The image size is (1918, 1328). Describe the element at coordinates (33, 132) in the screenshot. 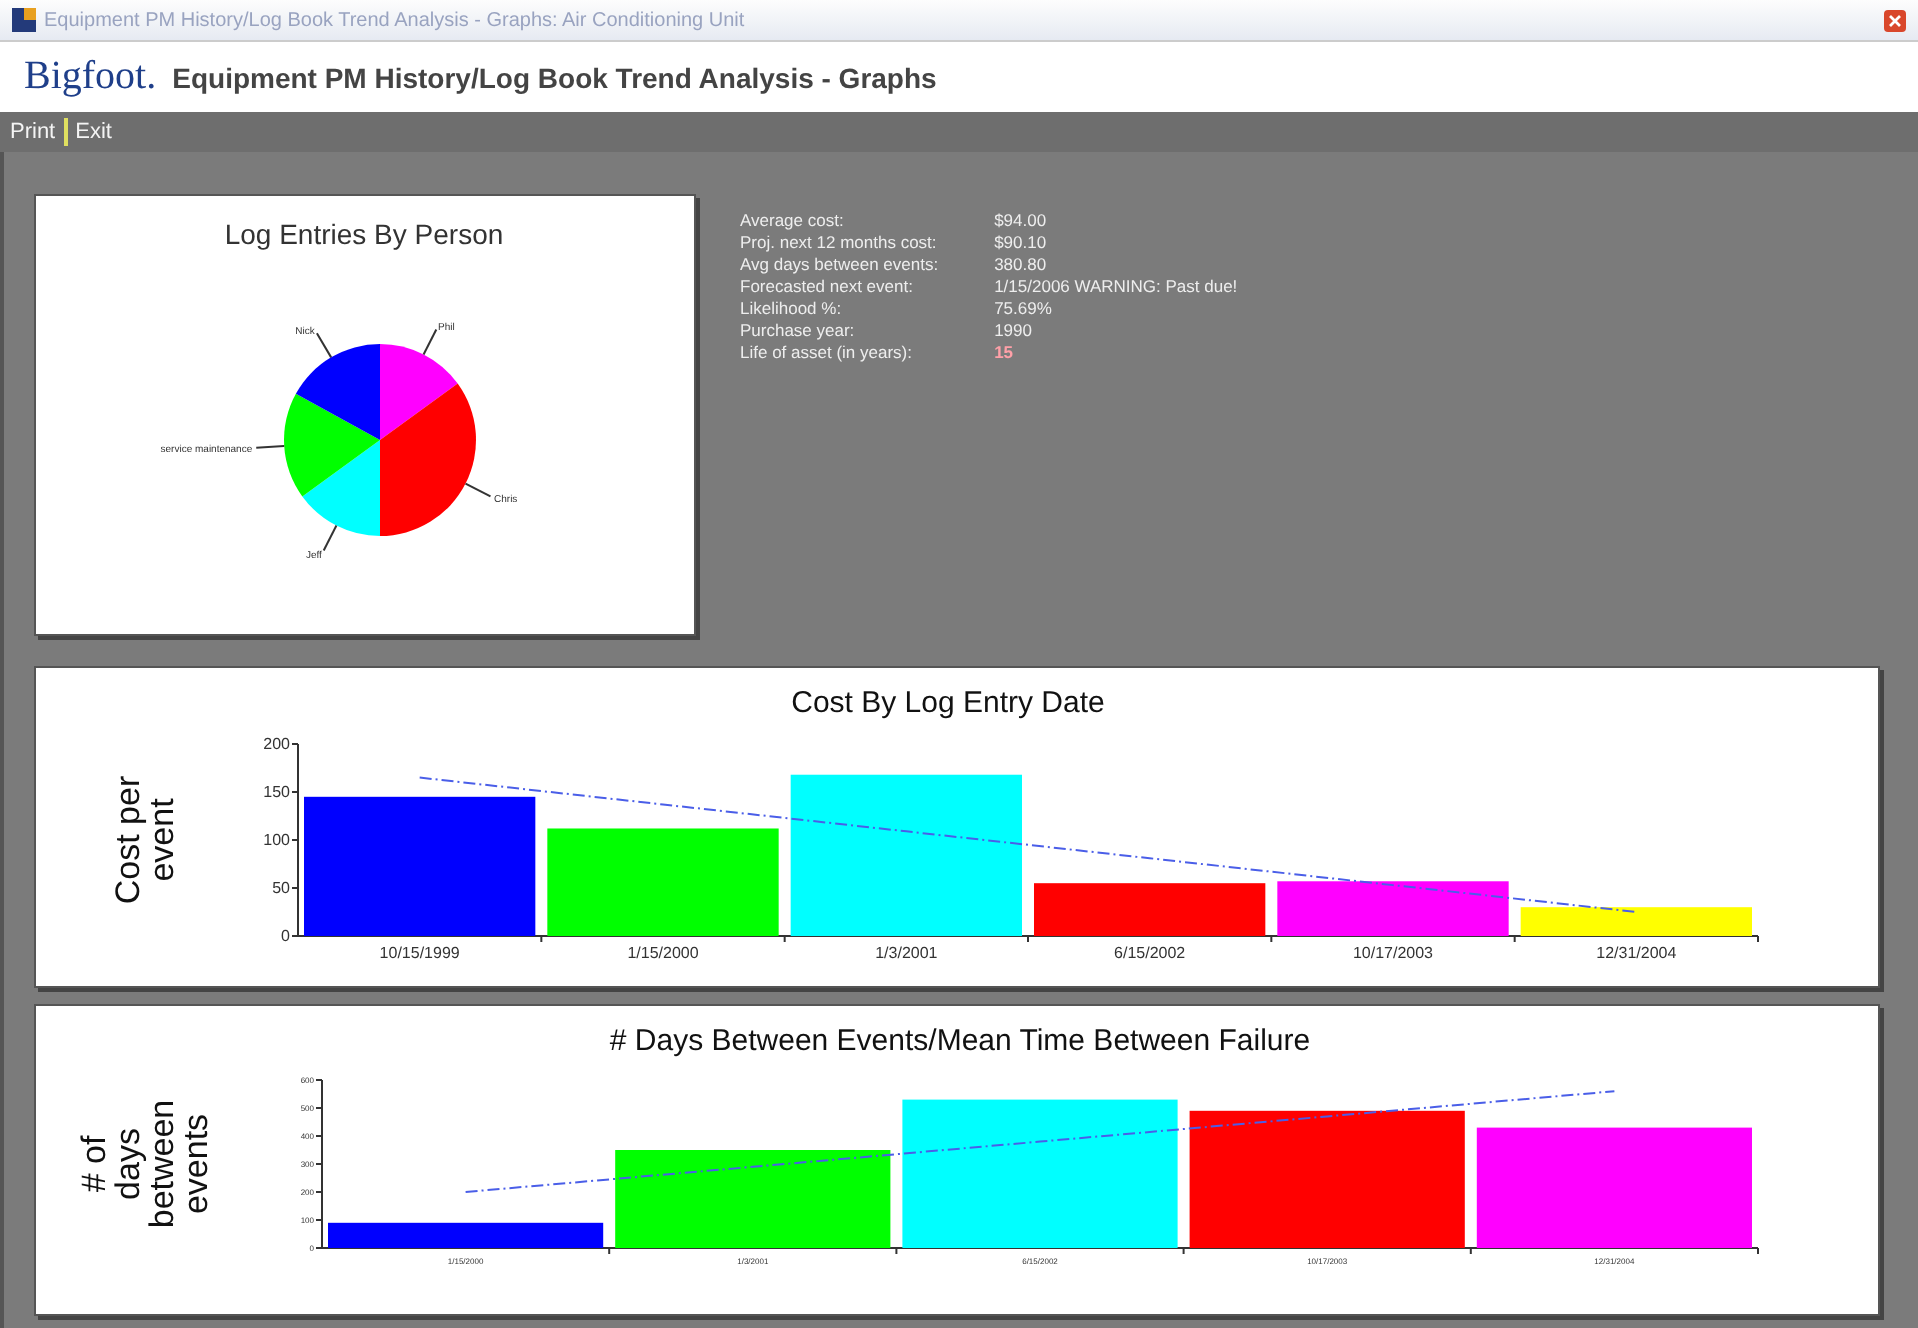

I see `toolbar-link: Print` at that location.